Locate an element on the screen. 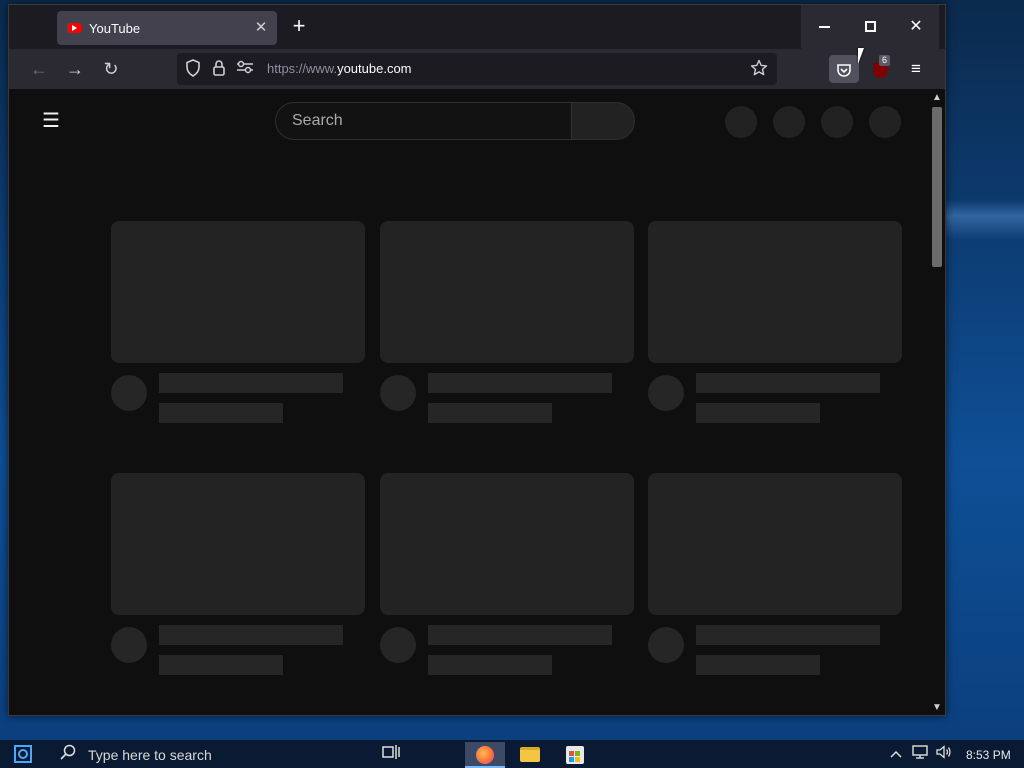 The image size is (1024, 768). minimize-button is located at coordinates (824, 27).